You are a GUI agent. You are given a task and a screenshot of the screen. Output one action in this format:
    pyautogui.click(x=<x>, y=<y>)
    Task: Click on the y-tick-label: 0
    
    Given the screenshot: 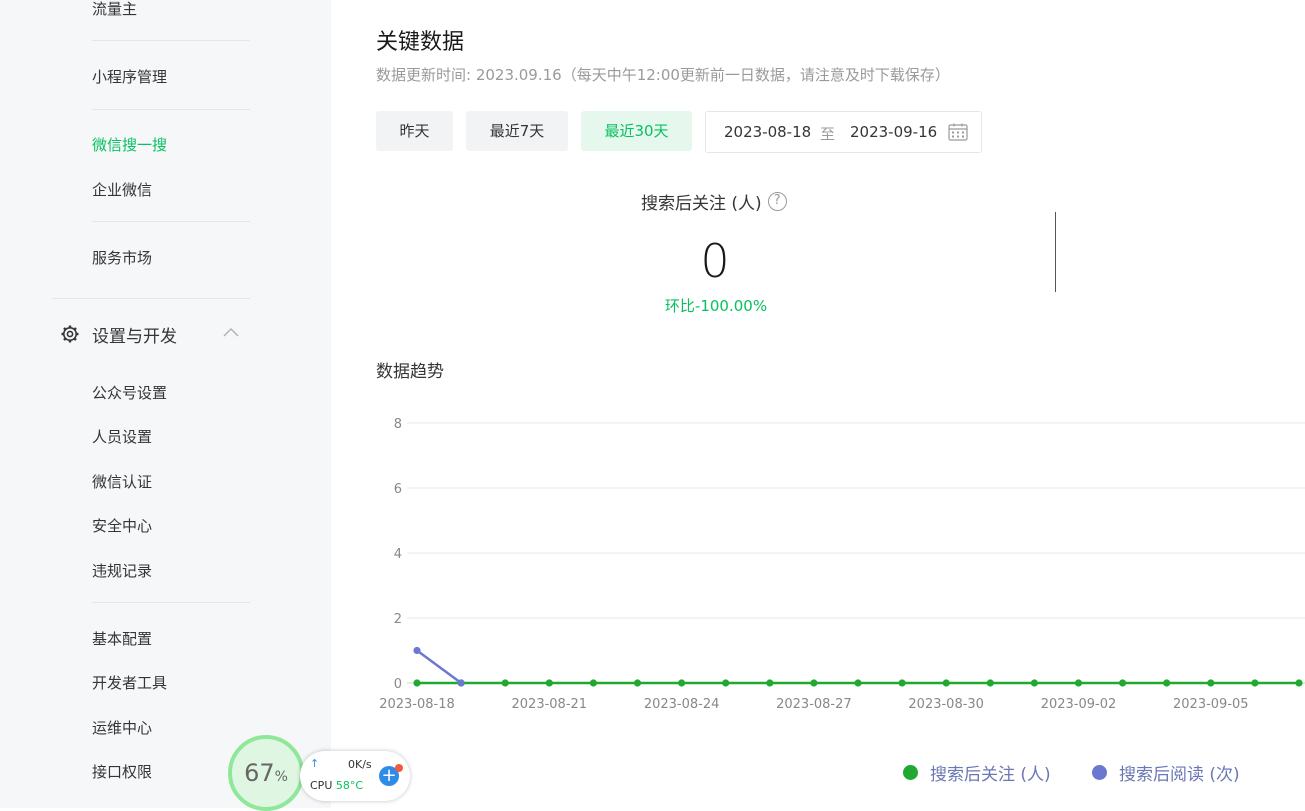 What is the action you would take?
    pyautogui.click(x=398, y=684)
    